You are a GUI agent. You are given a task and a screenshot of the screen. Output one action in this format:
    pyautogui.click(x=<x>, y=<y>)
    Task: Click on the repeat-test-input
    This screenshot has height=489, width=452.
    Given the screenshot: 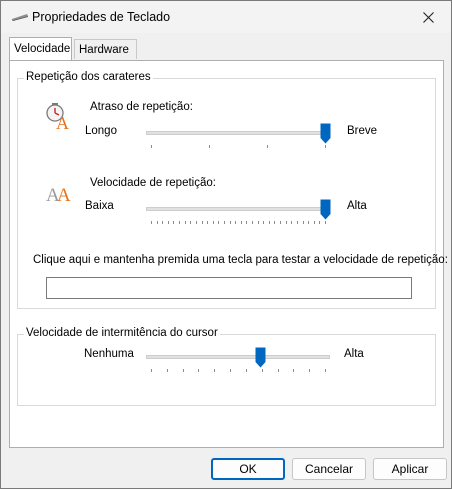 What is the action you would take?
    pyautogui.click(x=229, y=288)
    